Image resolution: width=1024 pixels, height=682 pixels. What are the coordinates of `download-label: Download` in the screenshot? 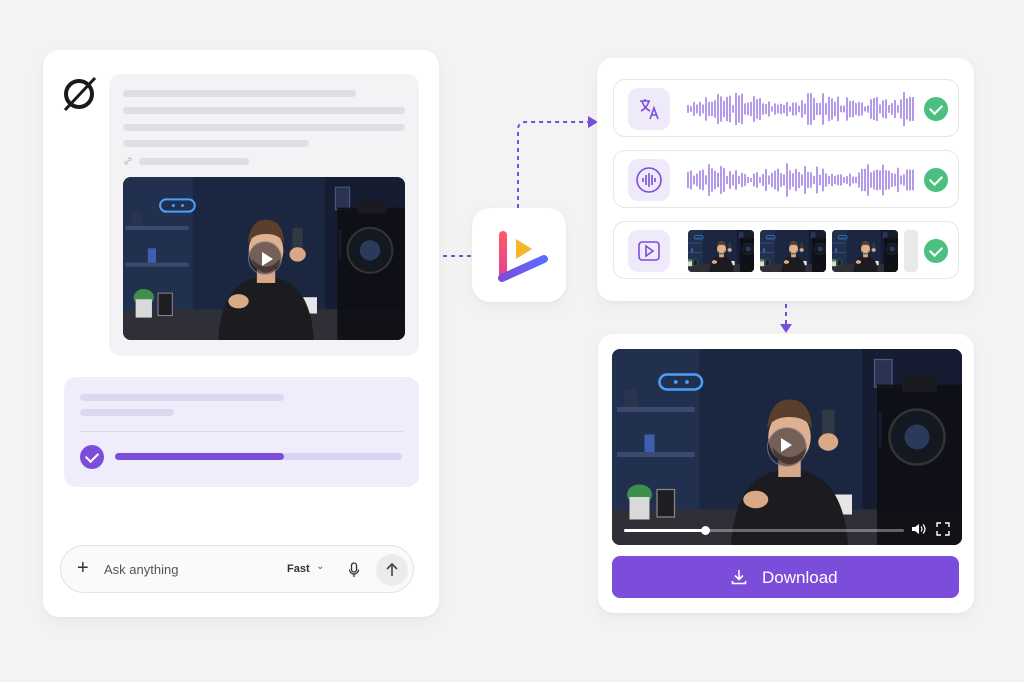 It's located at (800, 577).